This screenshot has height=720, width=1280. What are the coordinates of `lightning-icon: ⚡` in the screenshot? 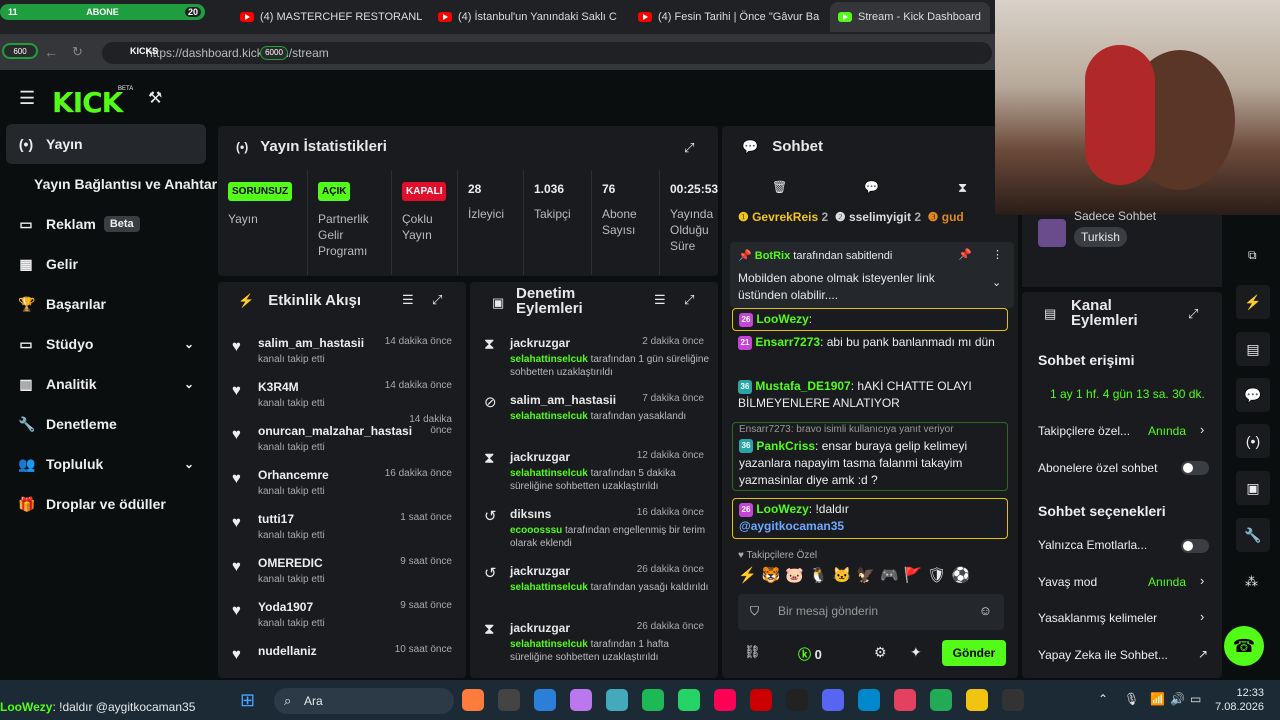 It's located at (1253, 302).